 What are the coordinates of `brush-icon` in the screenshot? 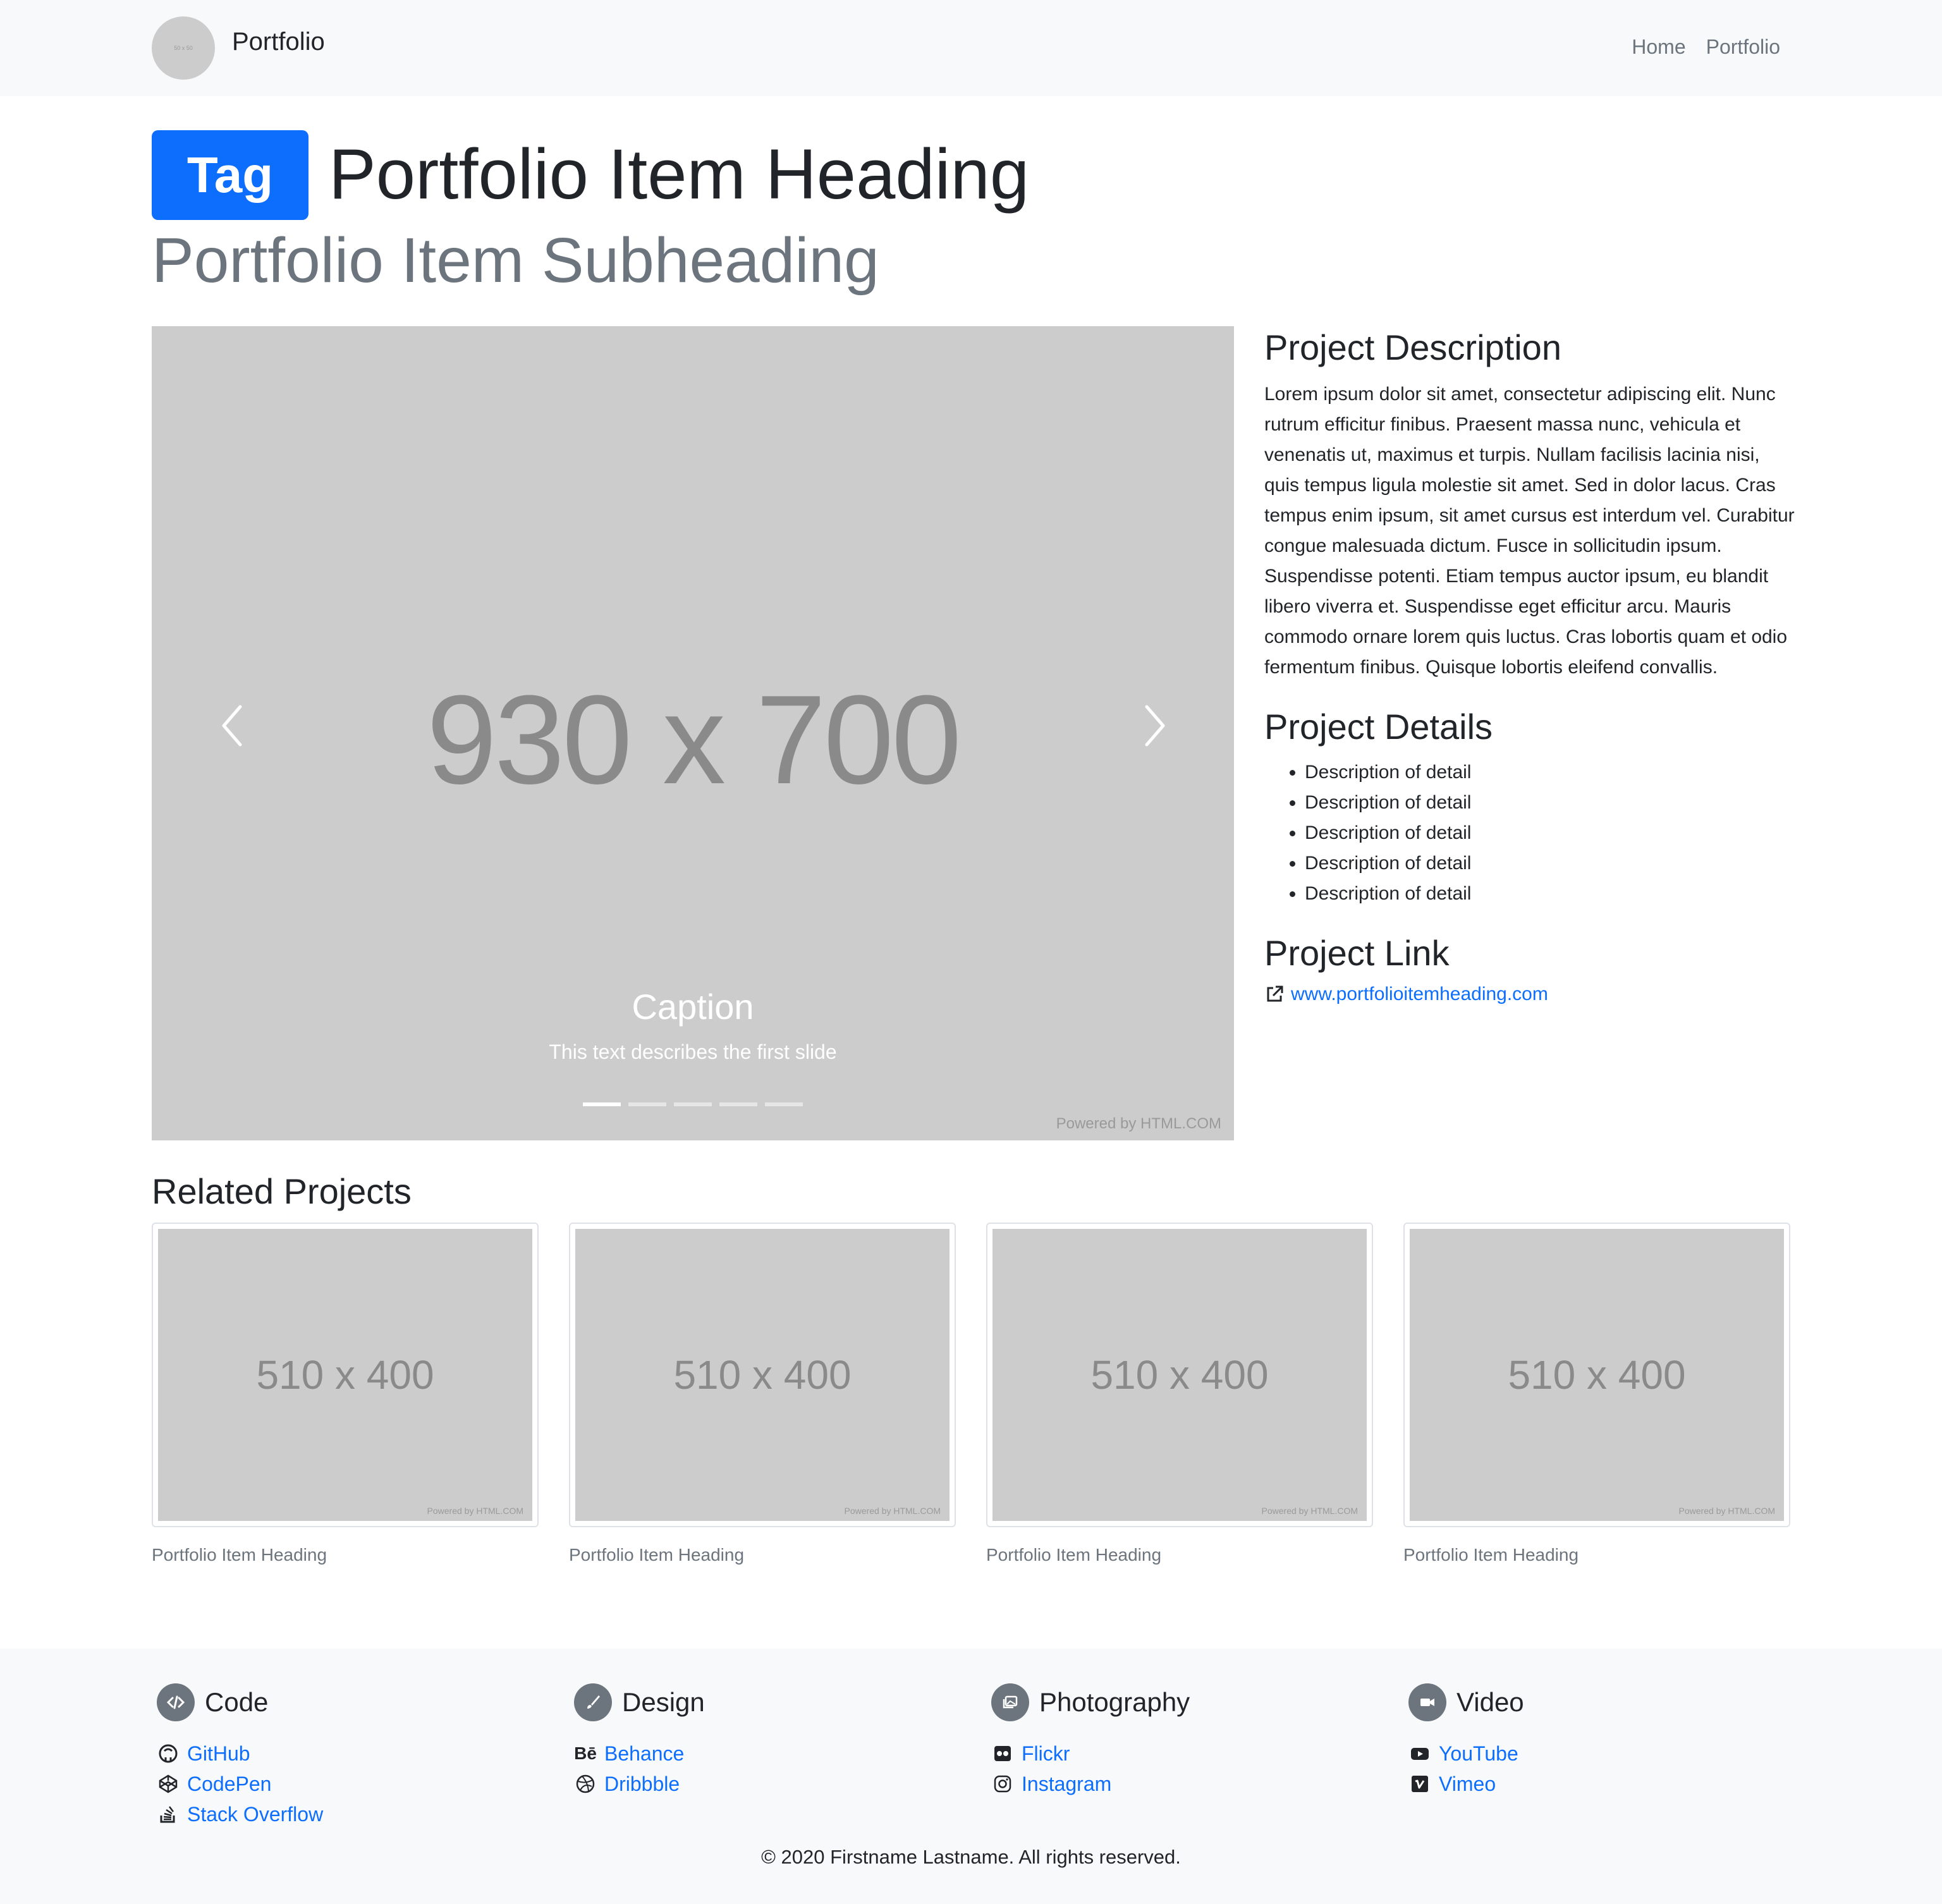 It's located at (593, 1702).